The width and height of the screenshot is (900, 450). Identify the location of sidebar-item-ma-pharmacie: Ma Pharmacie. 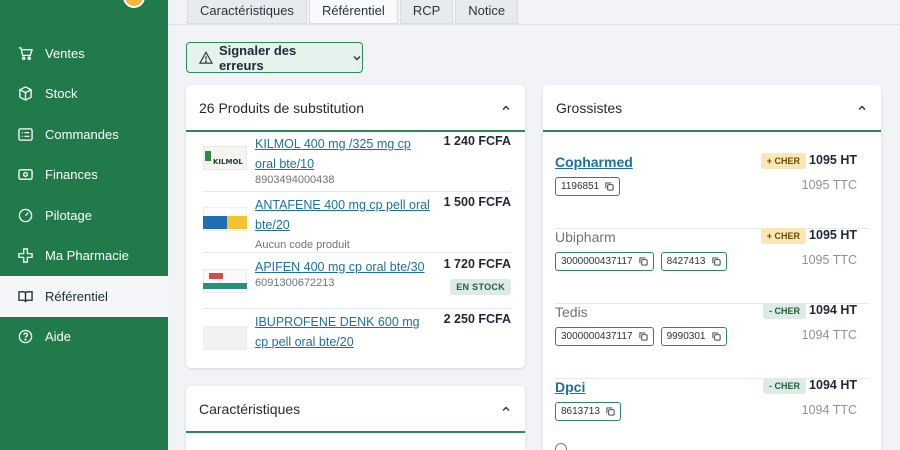
(84, 256).